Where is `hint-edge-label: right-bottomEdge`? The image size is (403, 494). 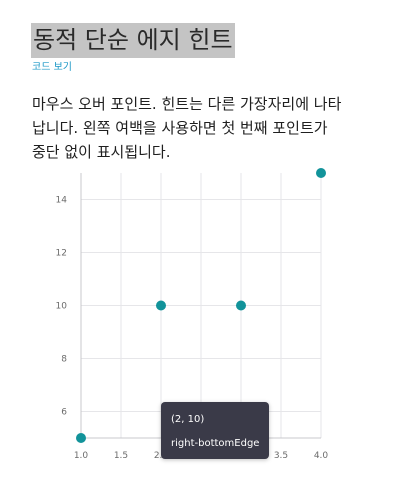
hint-edge-label: right-bottomEdge is located at coordinates (215, 443).